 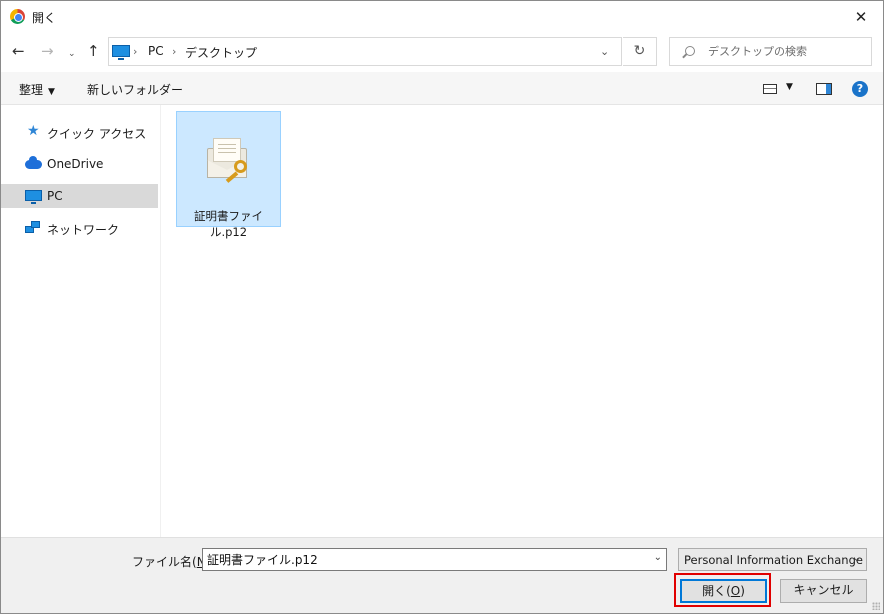 I want to click on view-options-caret-icon: ▼, so click(x=789, y=87).